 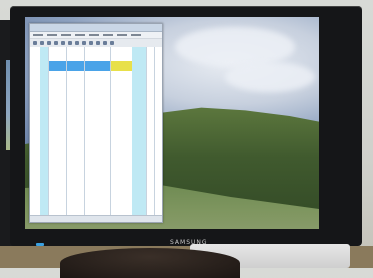 I want to click on window-menu-bar, so click(x=96, y=35).